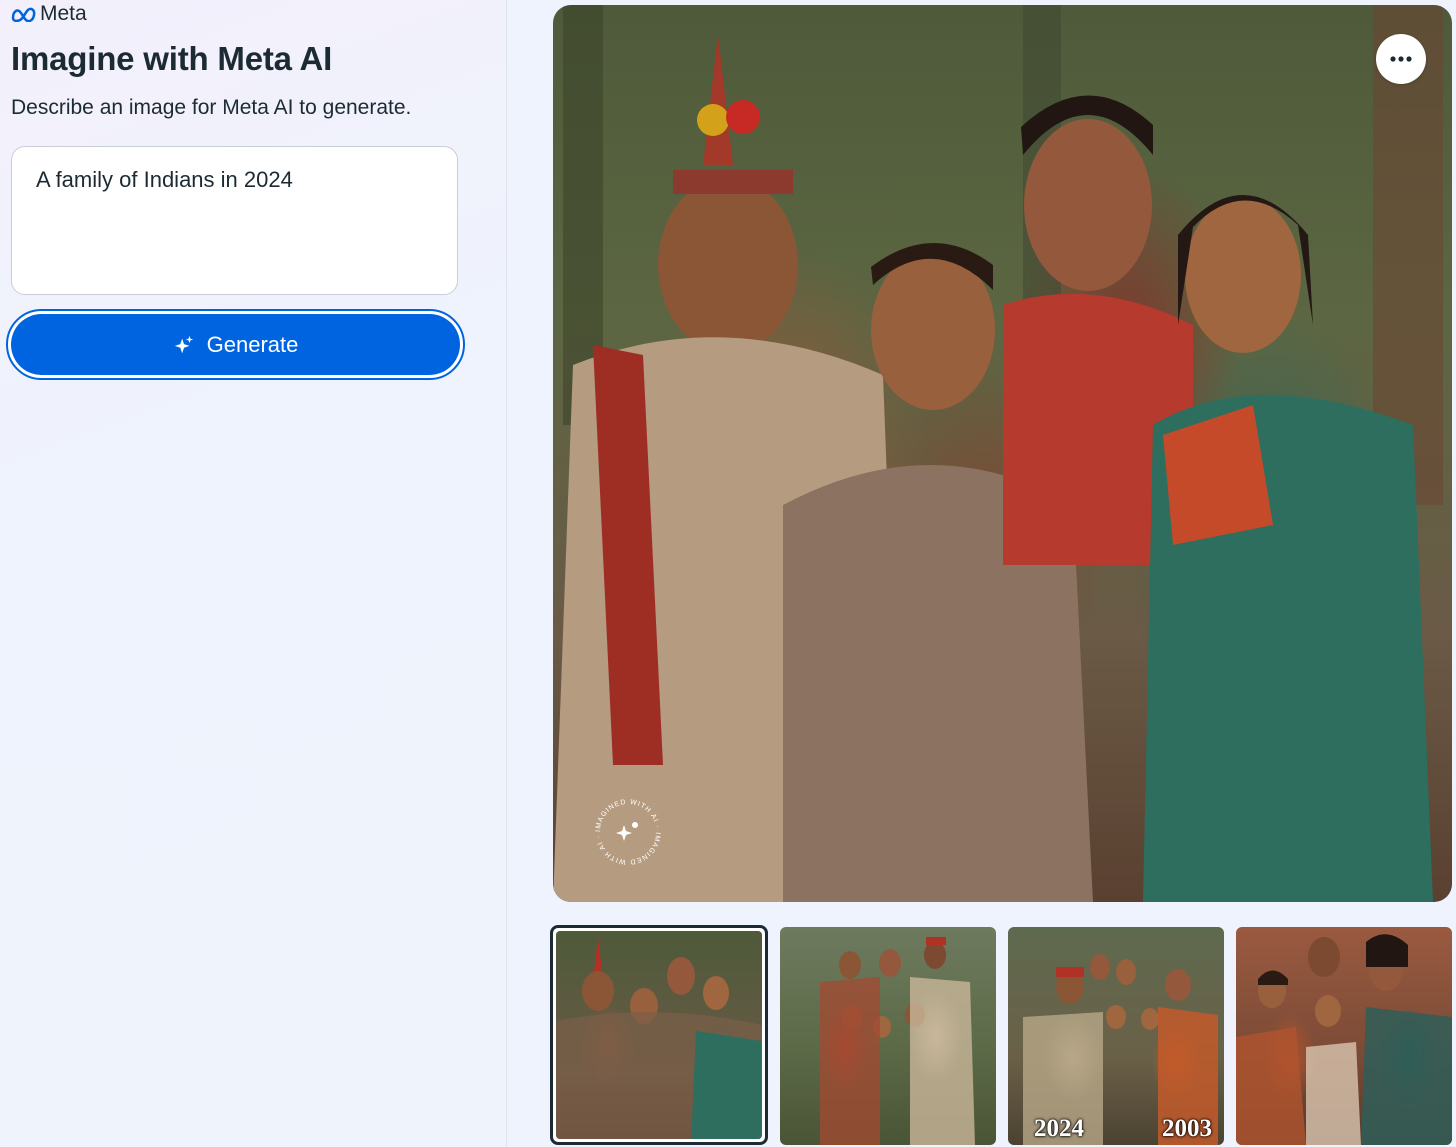 The image size is (1456, 1147). I want to click on thumbnail-image: 2024 2003, so click(1116, 1036).